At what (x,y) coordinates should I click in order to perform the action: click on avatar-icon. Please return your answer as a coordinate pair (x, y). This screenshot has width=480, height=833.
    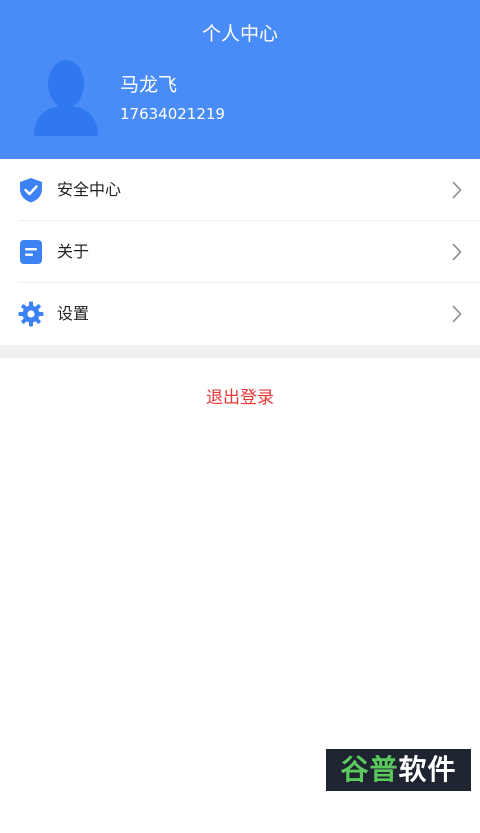
    Looking at the image, I should click on (66, 97).